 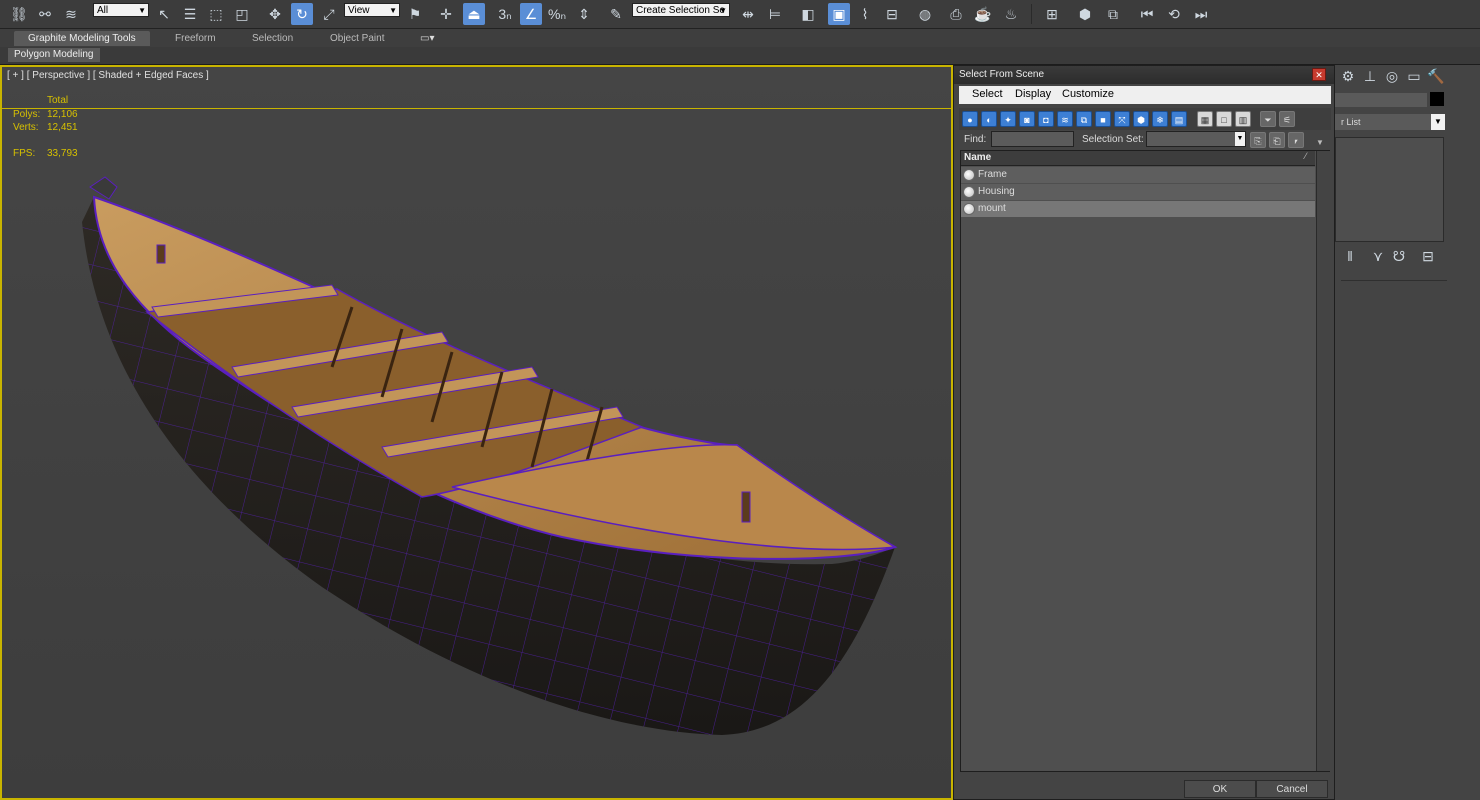 I want to click on window-crossing-icon: ◰, so click(x=242, y=14).